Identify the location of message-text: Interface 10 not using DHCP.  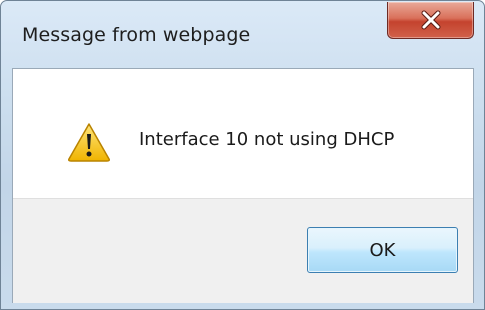
(267, 139).